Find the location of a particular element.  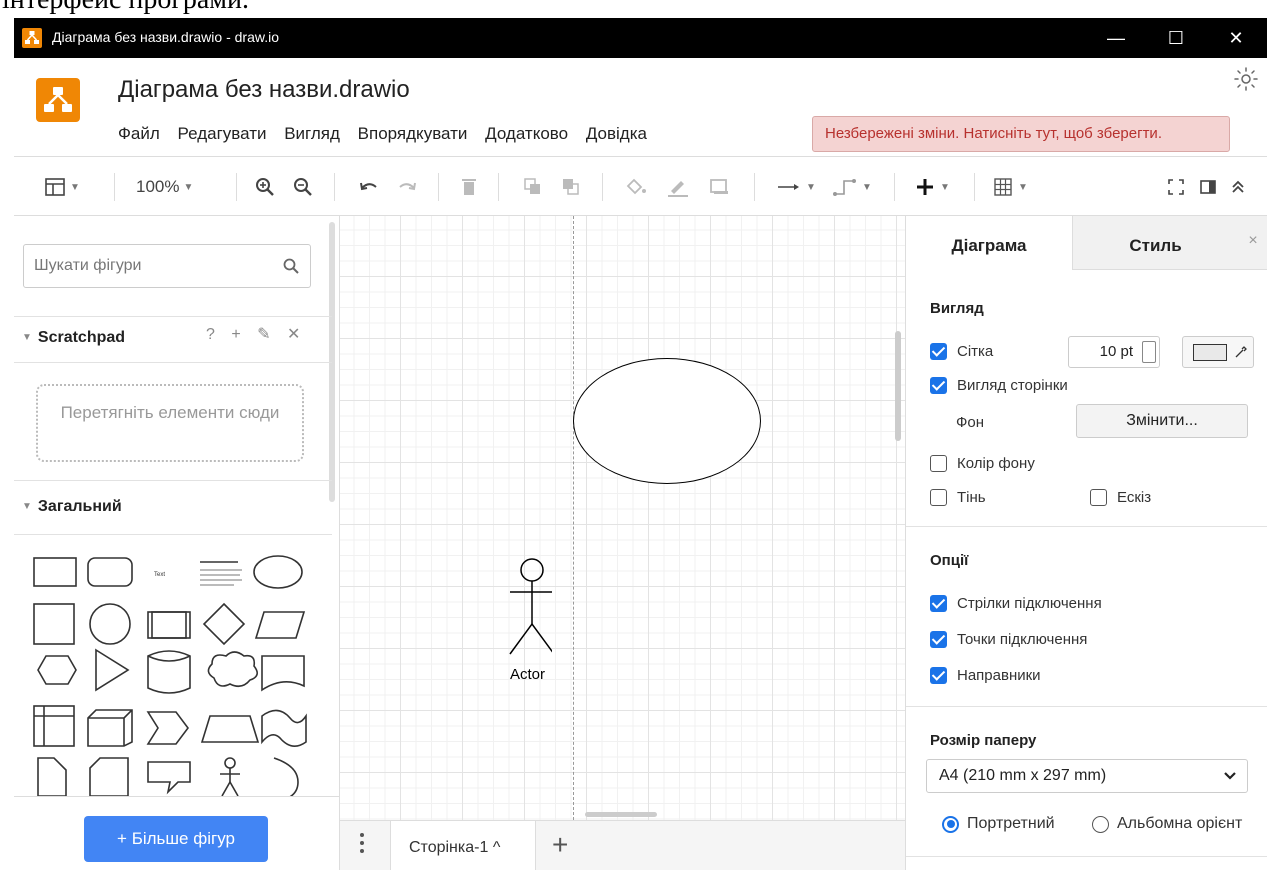

document-caption: інтерфейс програми. is located at coordinates (633, 9).